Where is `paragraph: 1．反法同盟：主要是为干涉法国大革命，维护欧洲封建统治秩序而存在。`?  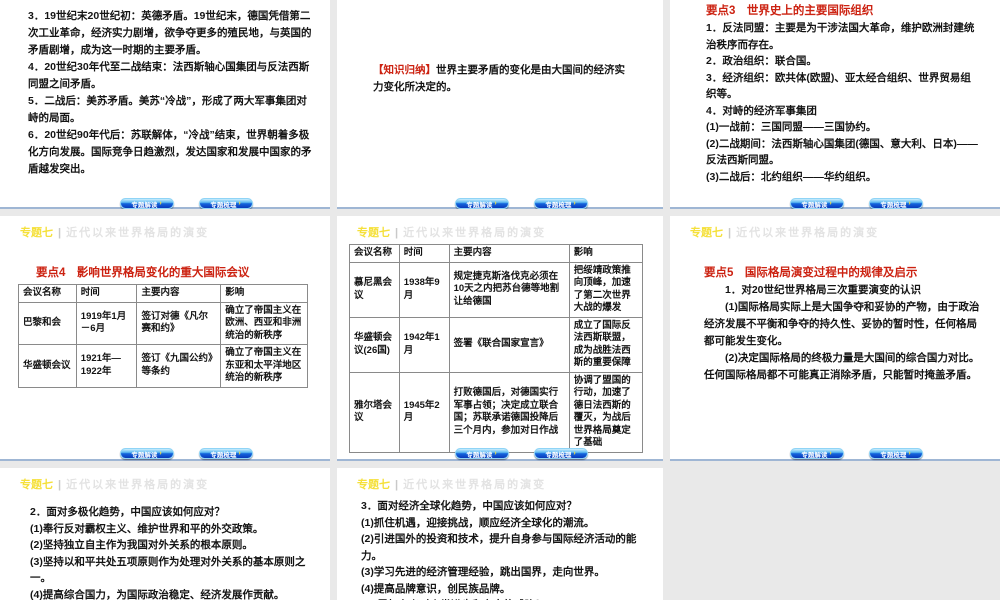 paragraph: 1．反法同盟：主要是为干涉法国大革命，维护欧洲封建统治秩序而存在。 is located at coordinates (840, 36).